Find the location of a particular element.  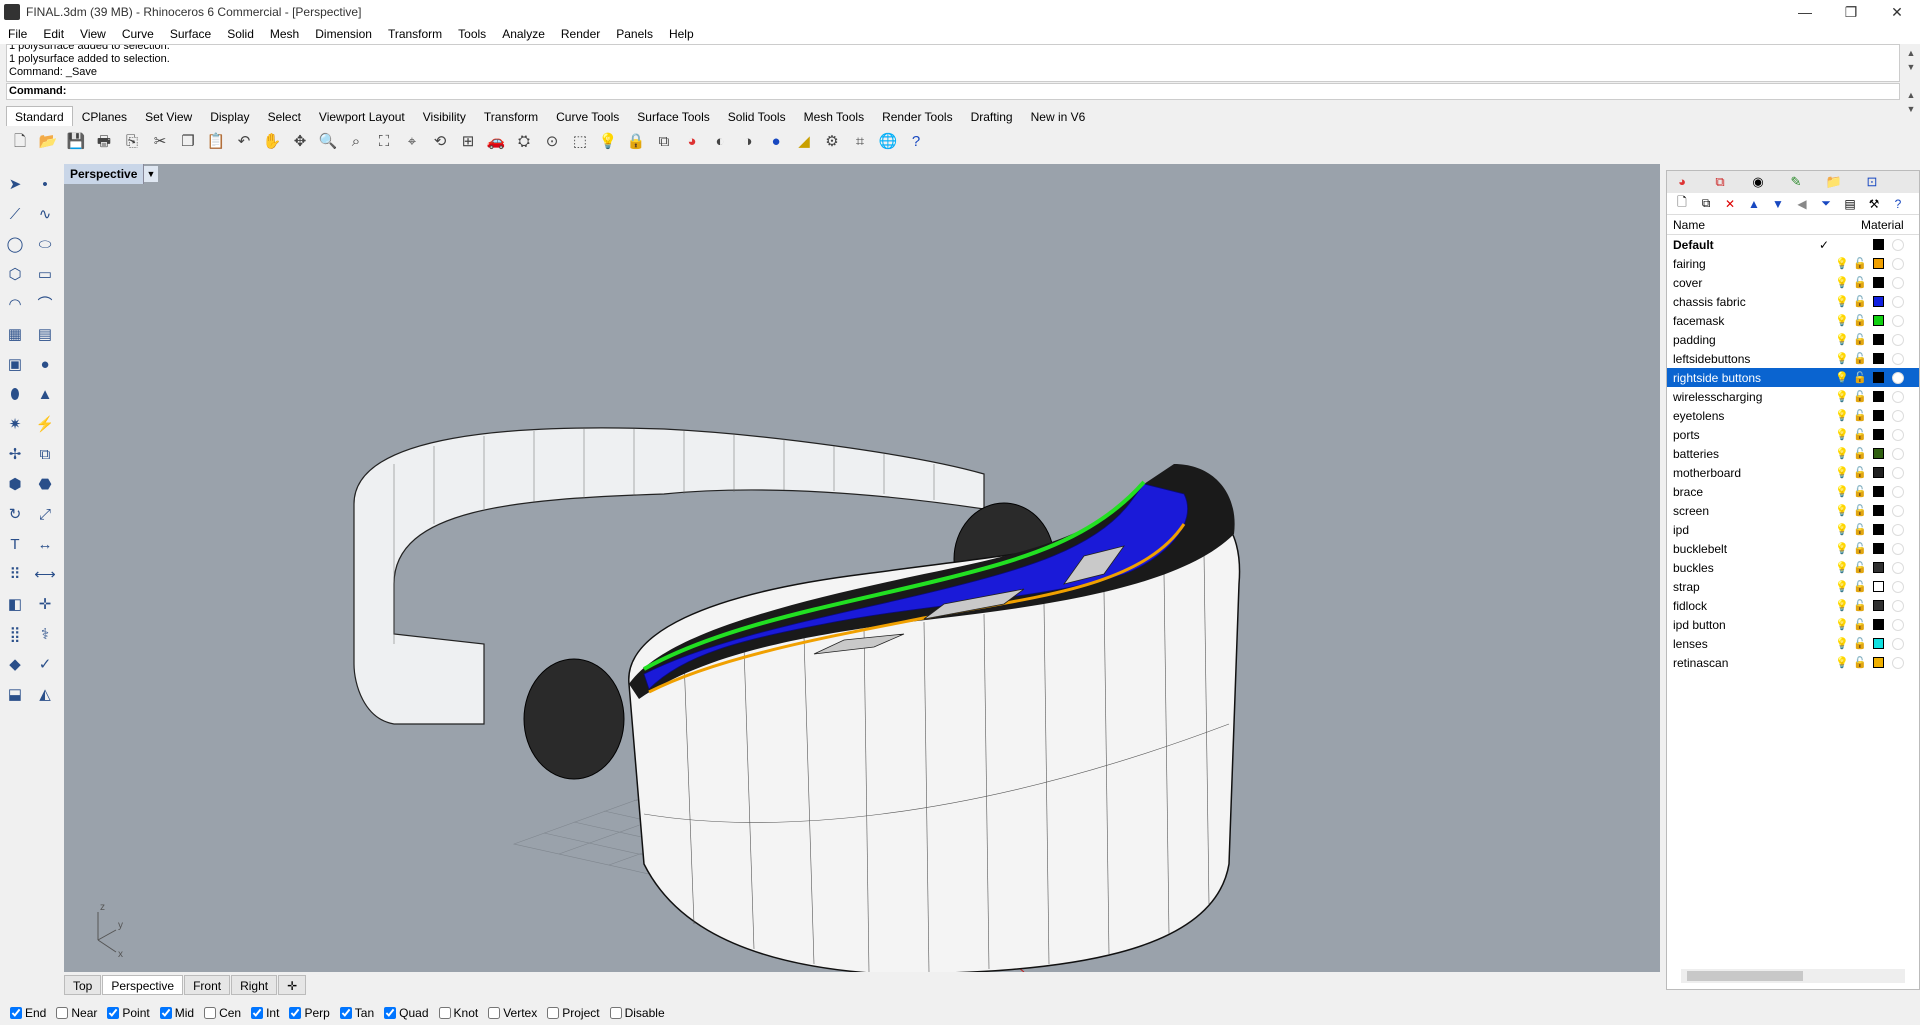

properties-icon: ⌗ is located at coordinates (860, 142).